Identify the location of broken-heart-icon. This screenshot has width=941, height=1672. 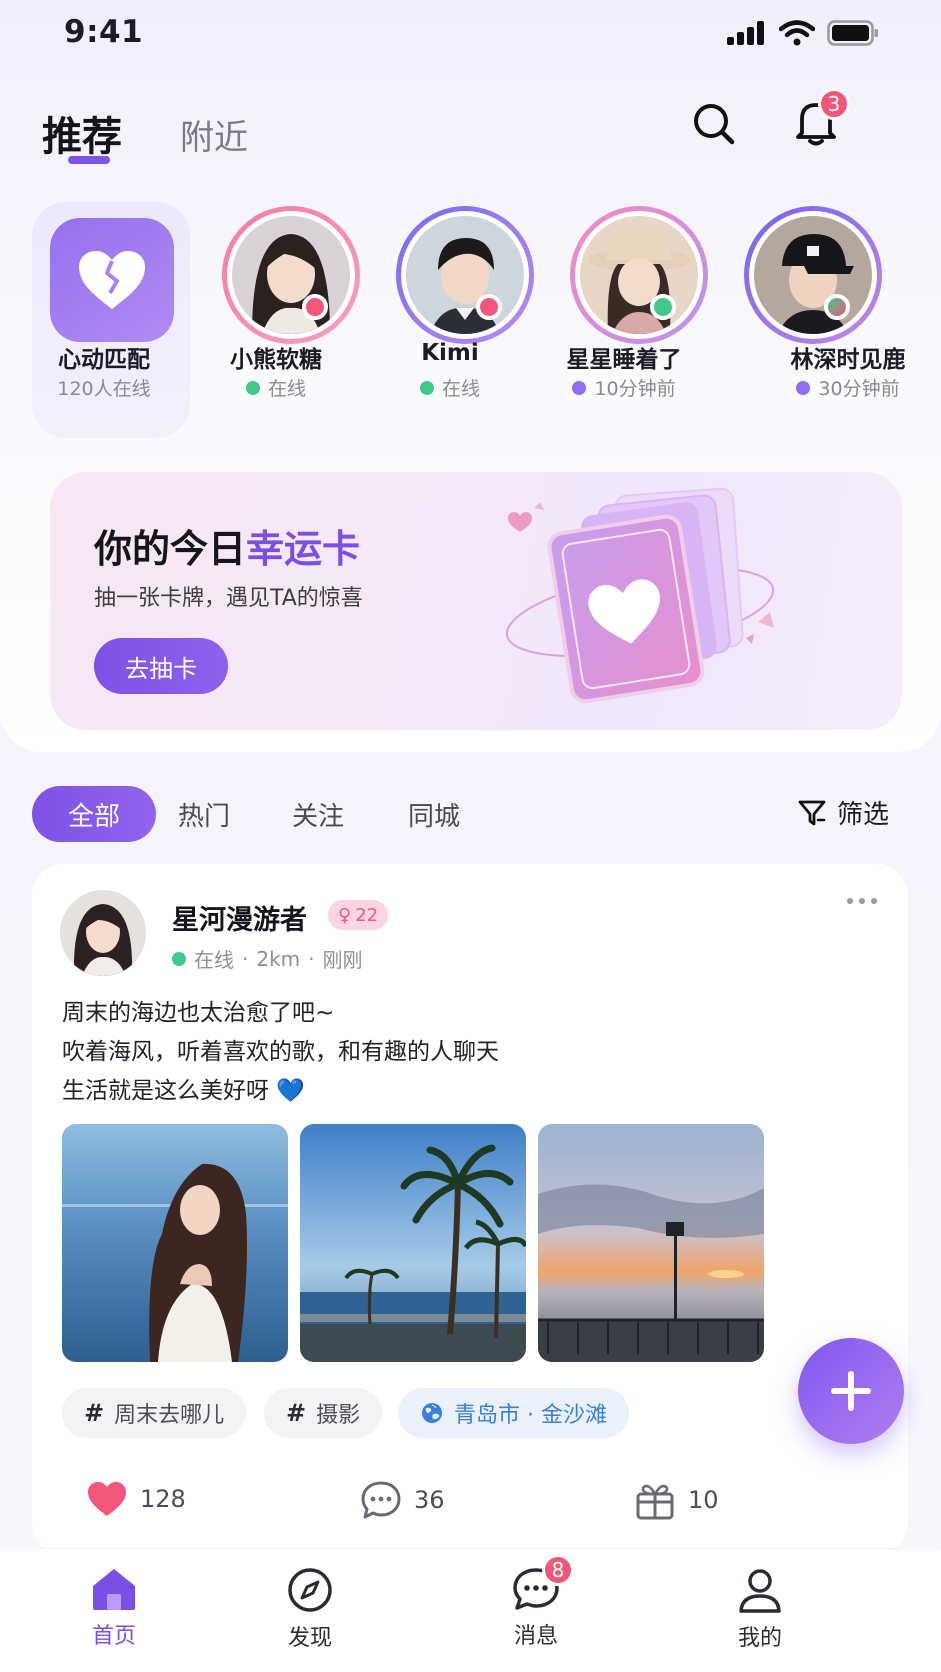
(112, 280).